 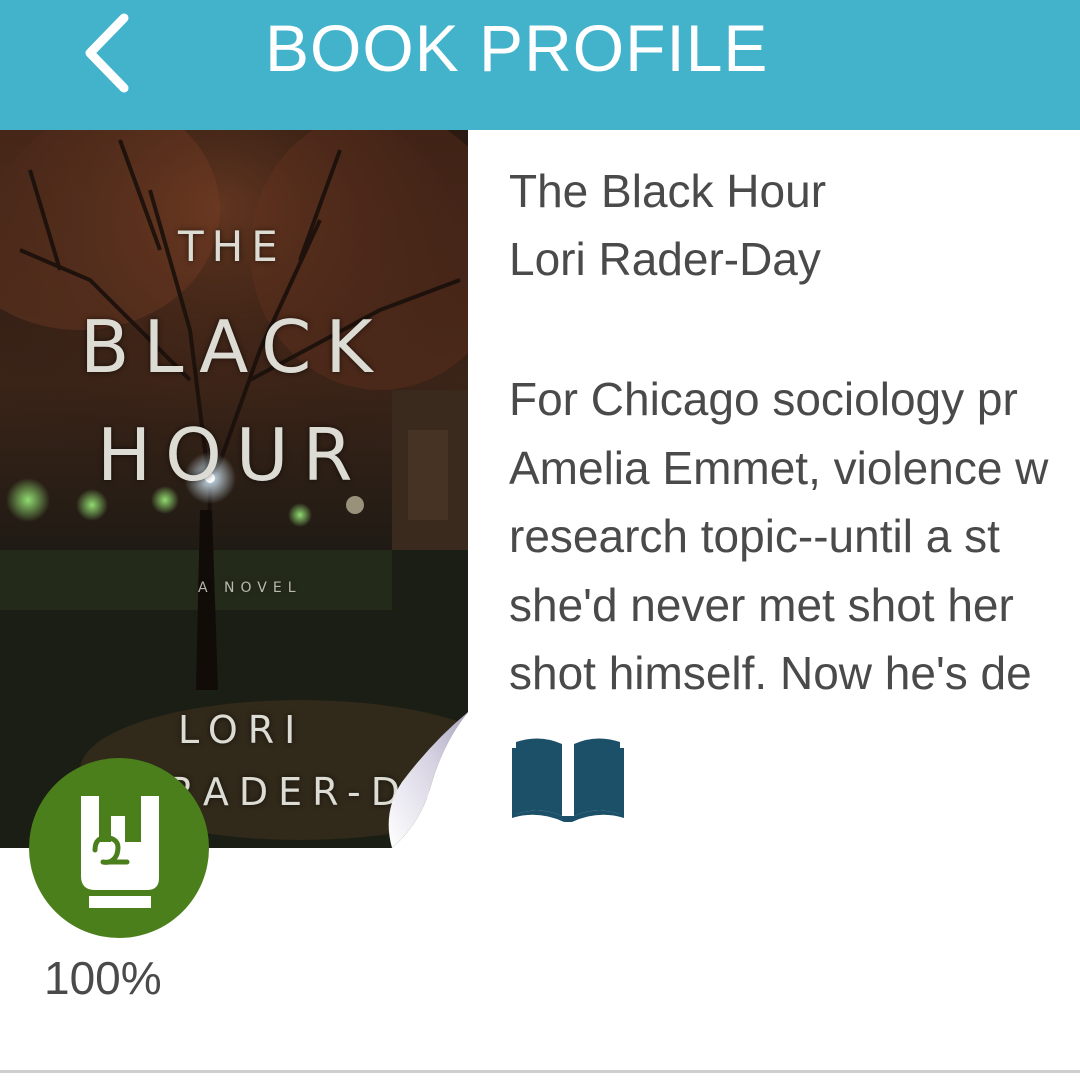 What do you see at coordinates (763, 399) in the screenshot?
I see `description-line: For Chicago sociology pr` at bounding box center [763, 399].